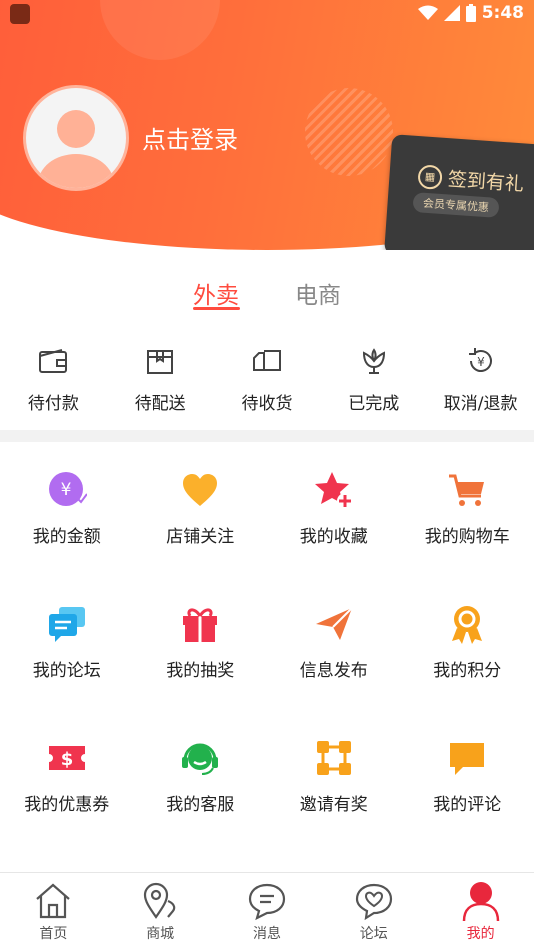  What do you see at coordinates (76, 129) in the screenshot?
I see `avatar-head` at bounding box center [76, 129].